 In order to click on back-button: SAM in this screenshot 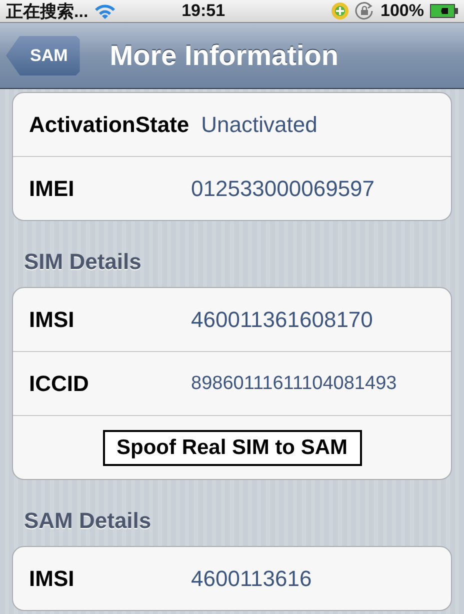, I will do `click(43, 56)`.